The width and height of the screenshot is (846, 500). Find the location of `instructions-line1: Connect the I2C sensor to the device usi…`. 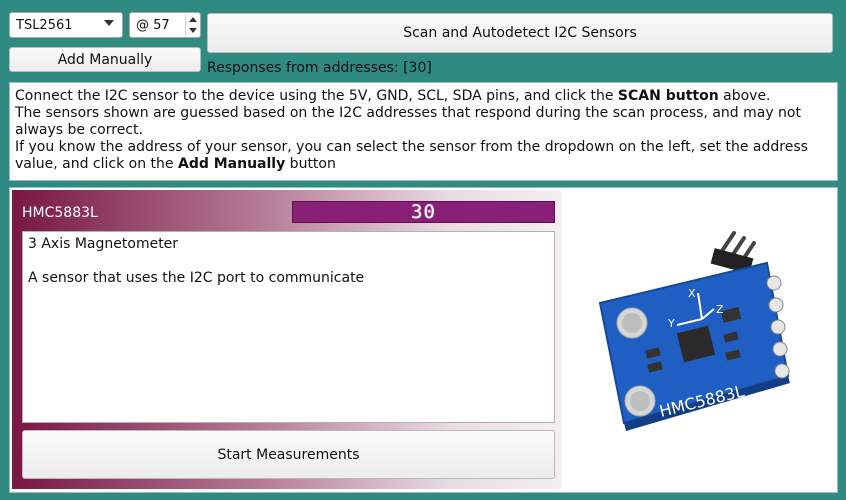

instructions-line1: Connect the I2C sensor to the device usi… is located at coordinates (393, 96).